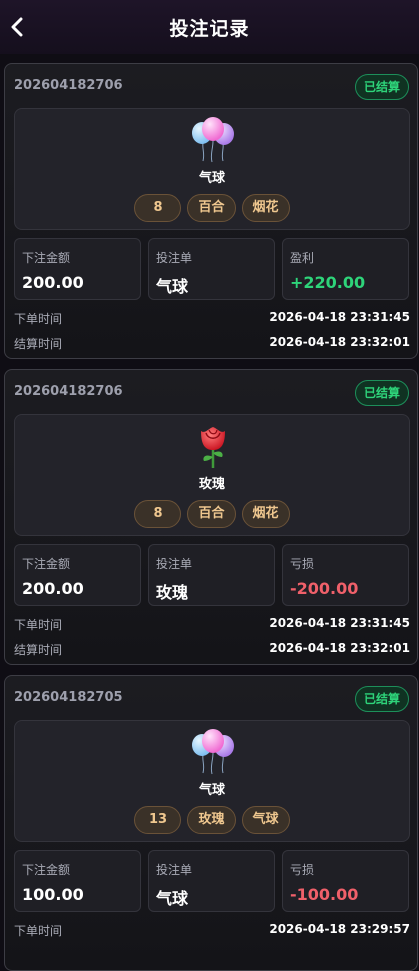 The height and width of the screenshot is (971, 419). Describe the element at coordinates (77, 881) in the screenshot. I see `bet-amount-box: 下注金额 100.00` at that location.